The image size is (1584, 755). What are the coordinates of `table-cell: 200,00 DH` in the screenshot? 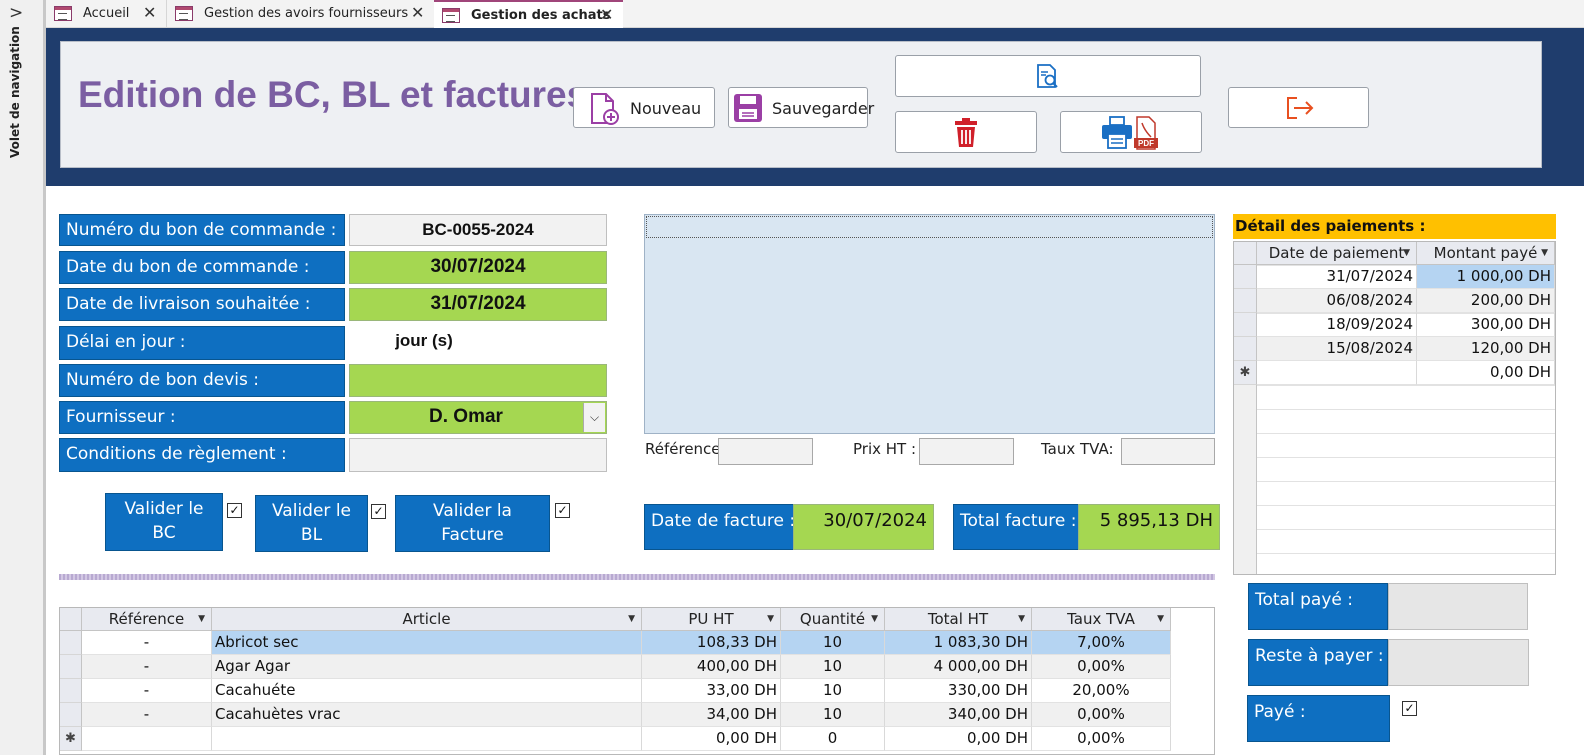 It's located at (1486, 301).